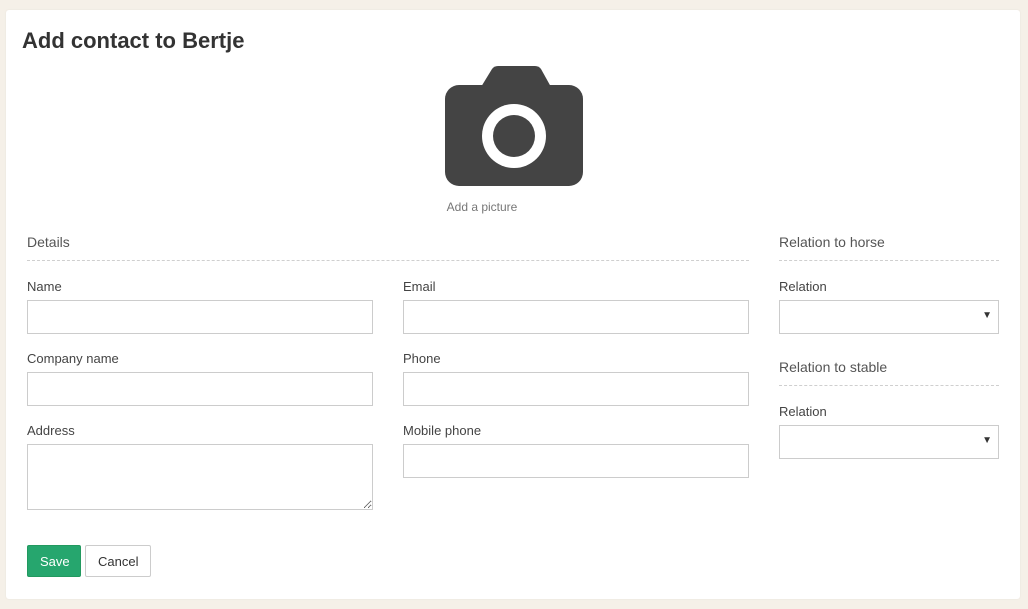  What do you see at coordinates (51, 430) in the screenshot?
I see `address-label: Address` at bounding box center [51, 430].